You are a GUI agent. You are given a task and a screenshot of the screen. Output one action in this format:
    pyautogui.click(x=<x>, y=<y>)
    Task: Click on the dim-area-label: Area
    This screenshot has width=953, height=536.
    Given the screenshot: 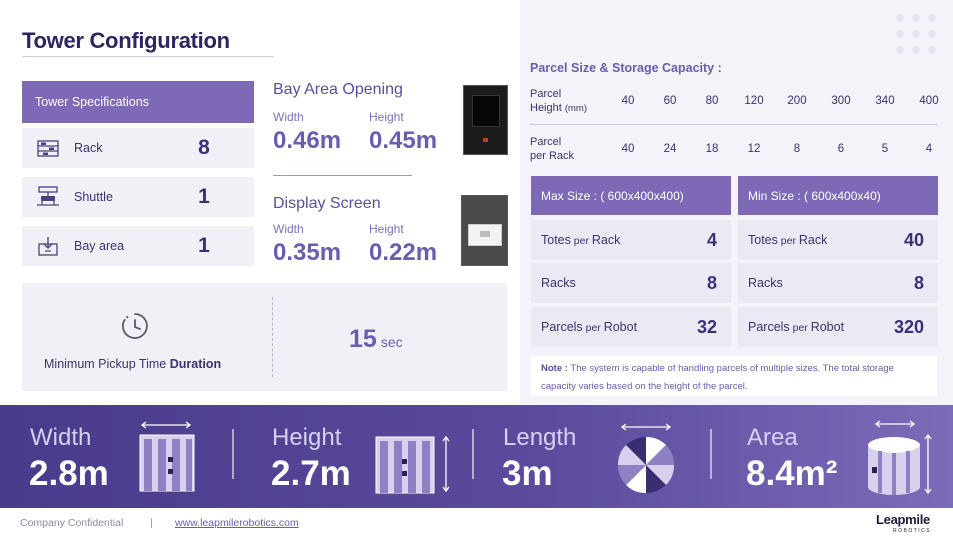 What is the action you would take?
    pyautogui.click(x=772, y=437)
    